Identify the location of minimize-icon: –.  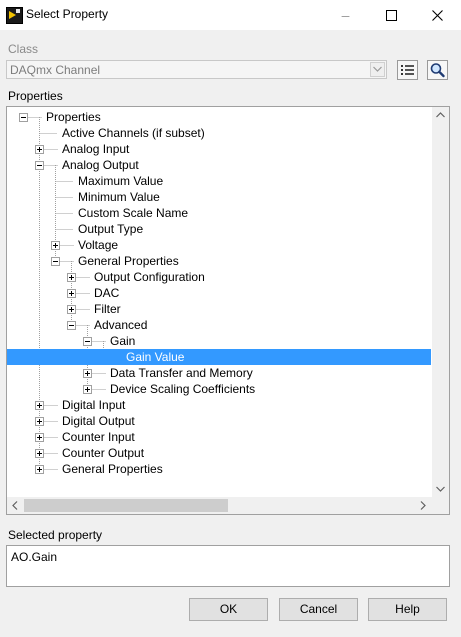
(345, 15).